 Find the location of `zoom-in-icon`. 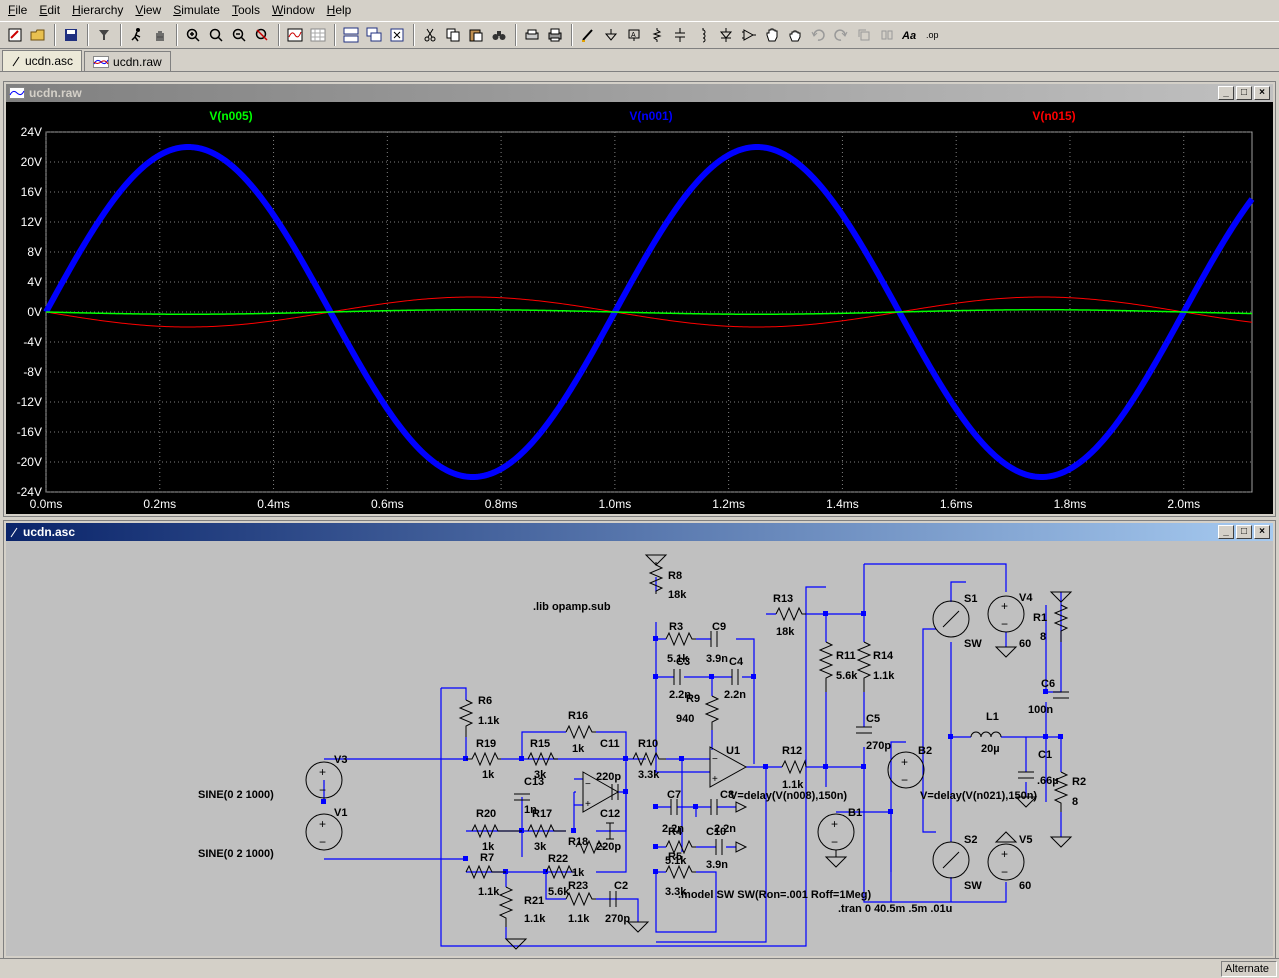

zoom-in-icon is located at coordinates (193, 35).